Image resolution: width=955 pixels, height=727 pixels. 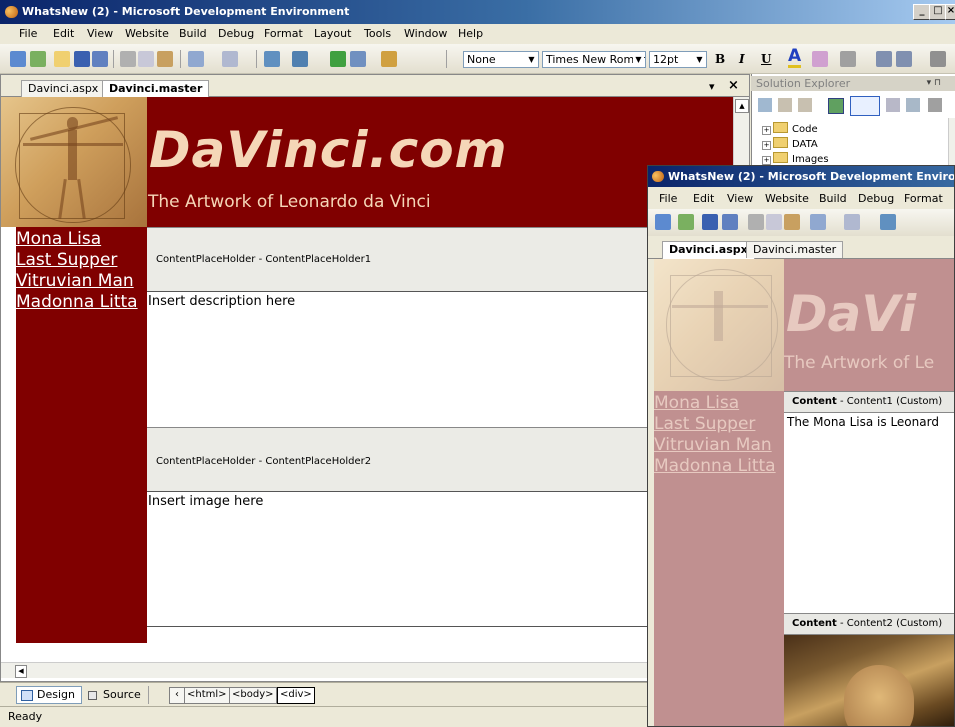 What do you see at coordinates (501, 59) in the screenshot?
I see `block-format-select: None ▼` at bounding box center [501, 59].